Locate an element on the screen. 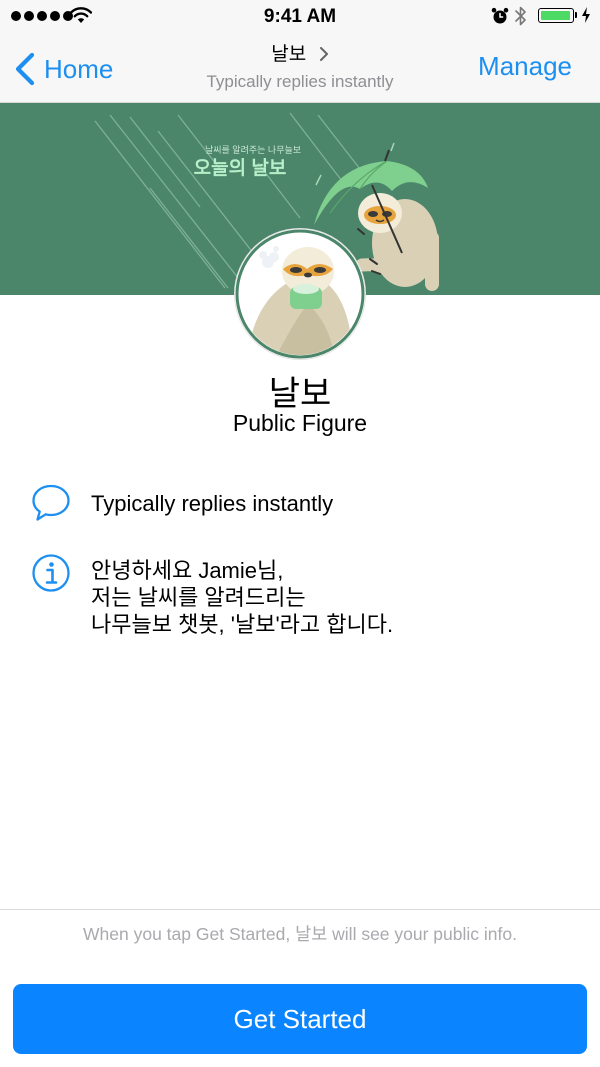  footer-divider is located at coordinates (300, 909).